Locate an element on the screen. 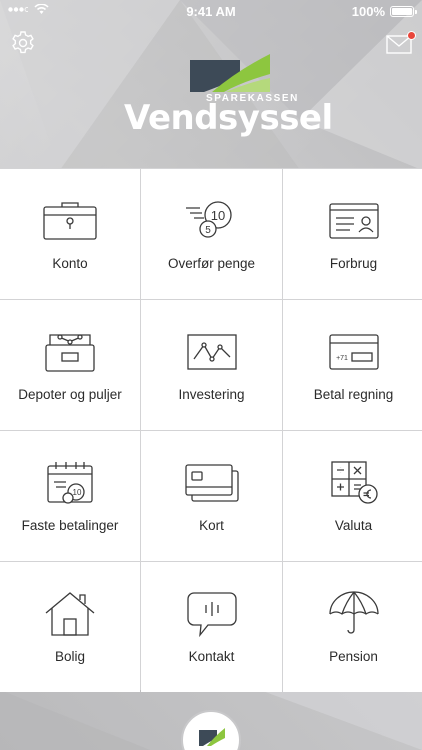 This screenshot has height=750, width=422. tile-konto: Konto is located at coordinates (70, 234).